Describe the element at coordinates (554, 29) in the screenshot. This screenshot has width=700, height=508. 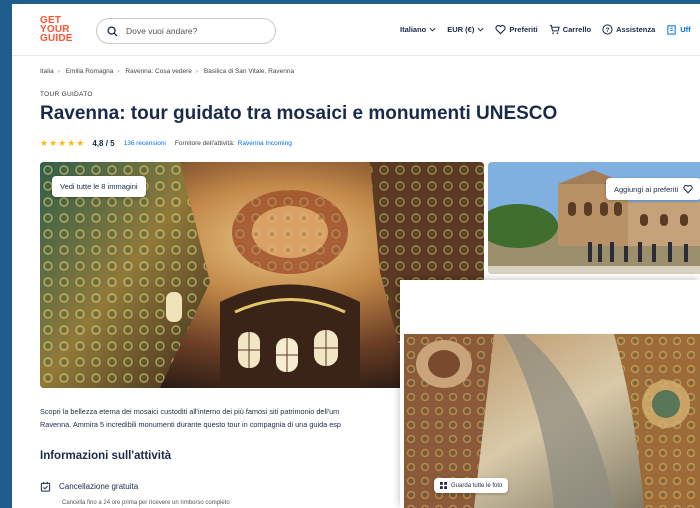
I see `cart-icon` at that location.